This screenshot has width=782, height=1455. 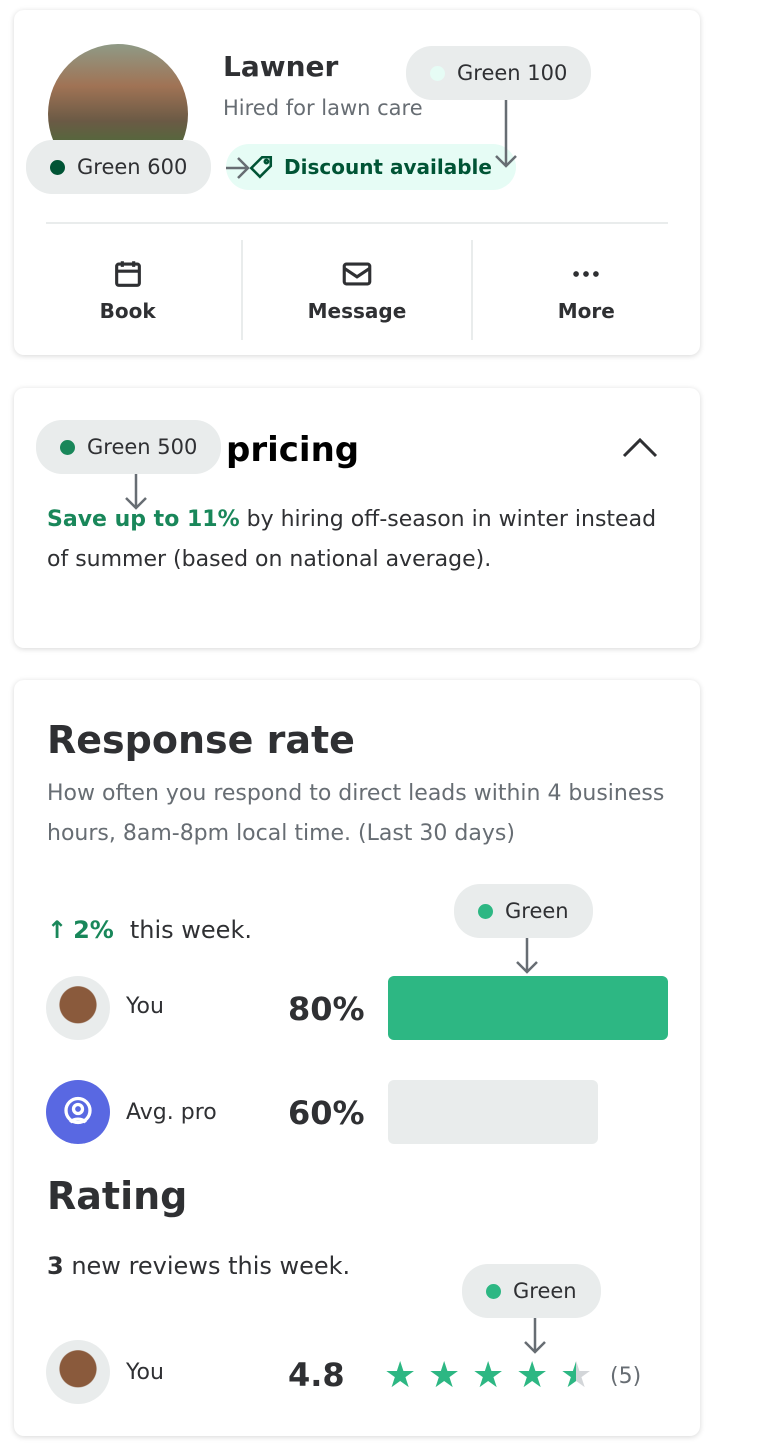 I want to click on row-label: You, so click(x=145, y=1006).